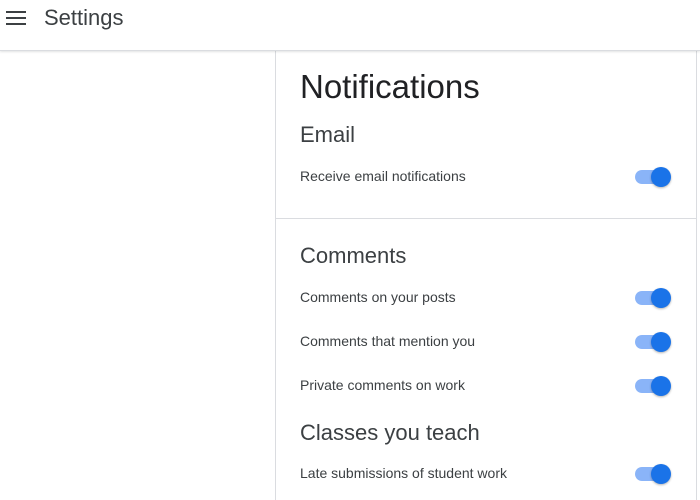 Image resolution: width=700 pixels, height=500 pixels. Describe the element at coordinates (84, 17) in the screenshot. I see `app-title: Settings` at that location.